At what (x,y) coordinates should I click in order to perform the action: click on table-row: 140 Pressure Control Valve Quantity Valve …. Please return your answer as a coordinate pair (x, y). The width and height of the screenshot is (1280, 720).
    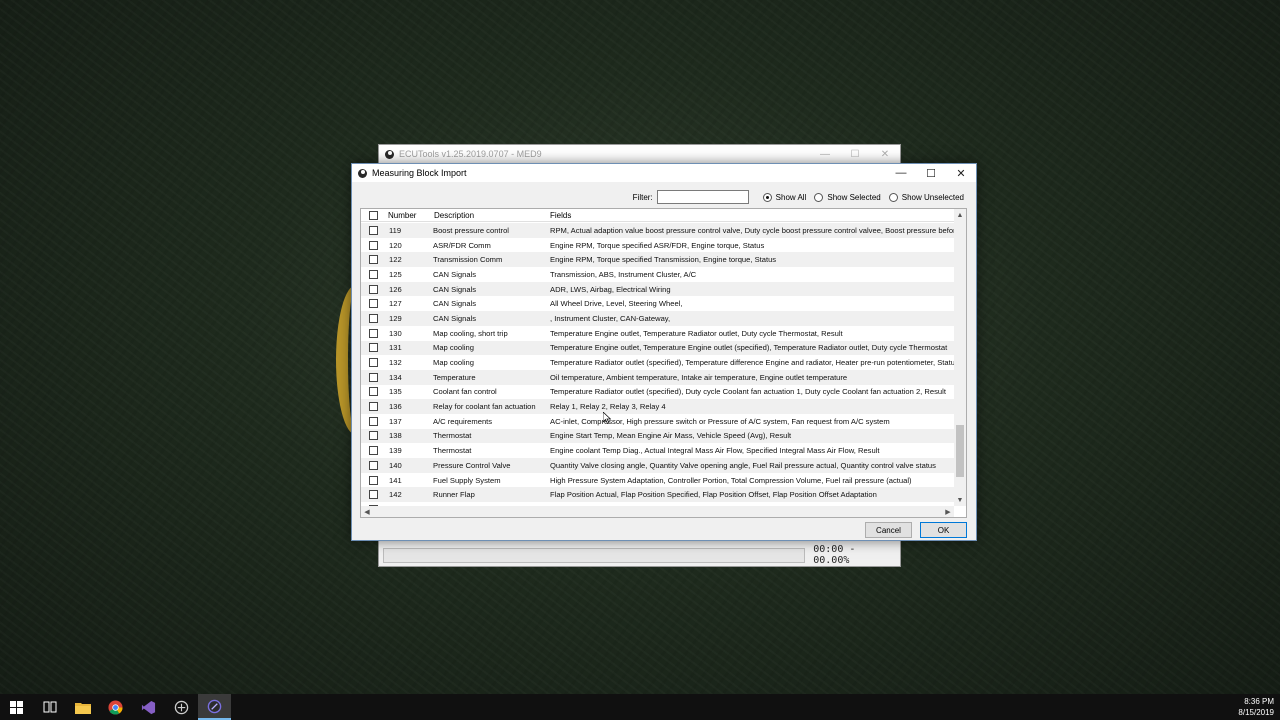
    Looking at the image, I should click on (657, 465).